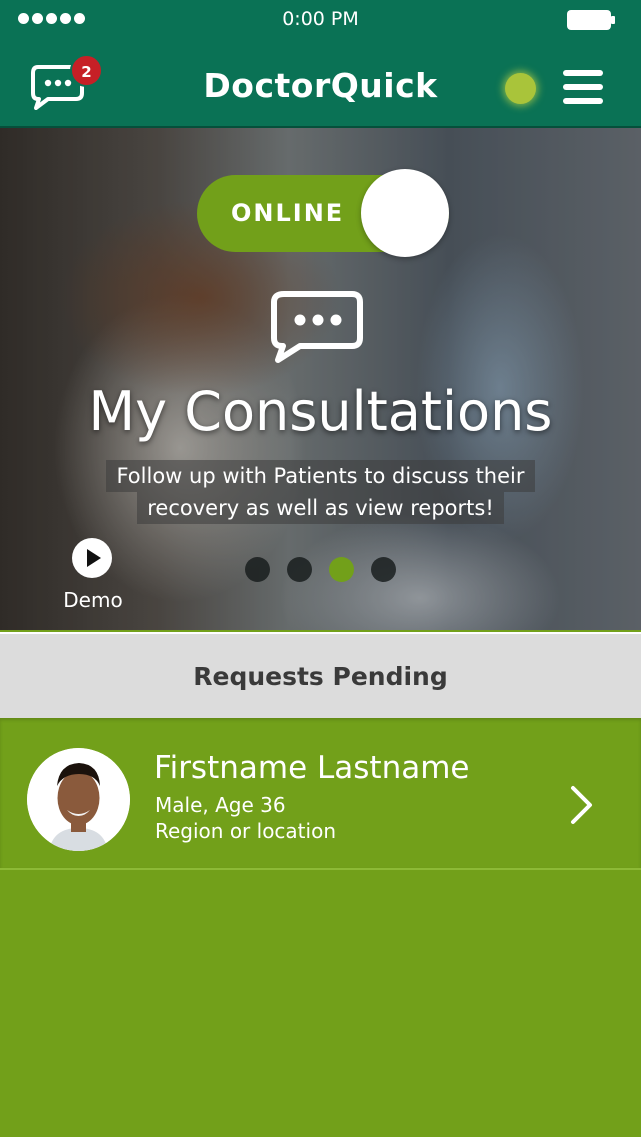  I want to click on demo-button: Demo, so click(93, 576).